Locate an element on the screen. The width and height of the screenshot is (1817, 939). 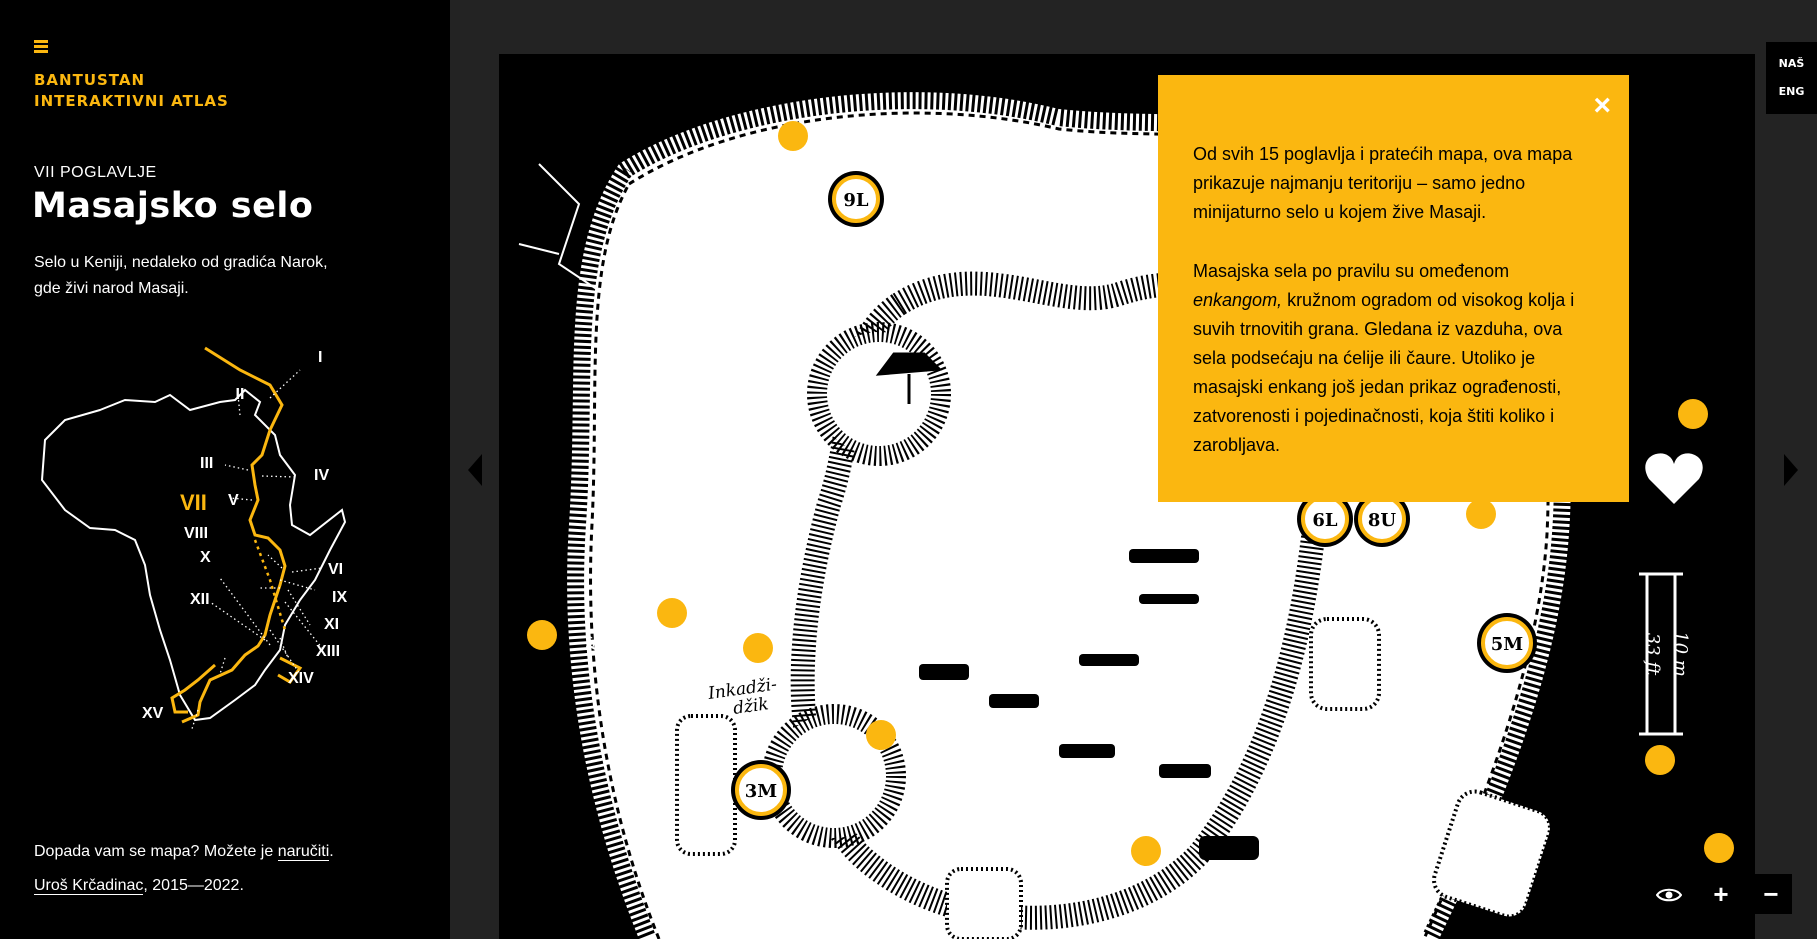
map-label-X: X is located at coordinates (205, 557).